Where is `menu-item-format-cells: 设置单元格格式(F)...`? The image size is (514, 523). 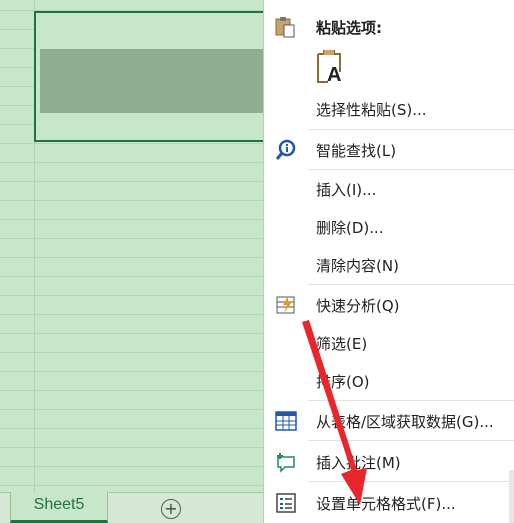 menu-item-format-cells: 设置单元格格式(F)... is located at coordinates (389, 503).